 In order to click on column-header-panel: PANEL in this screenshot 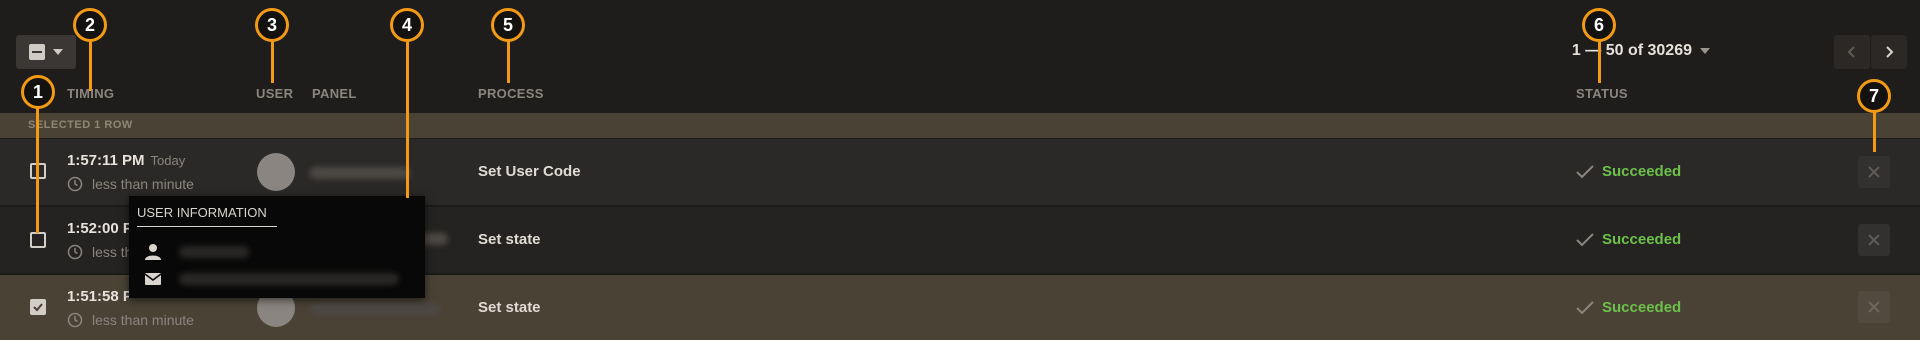, I will do `click(334, 93)`.